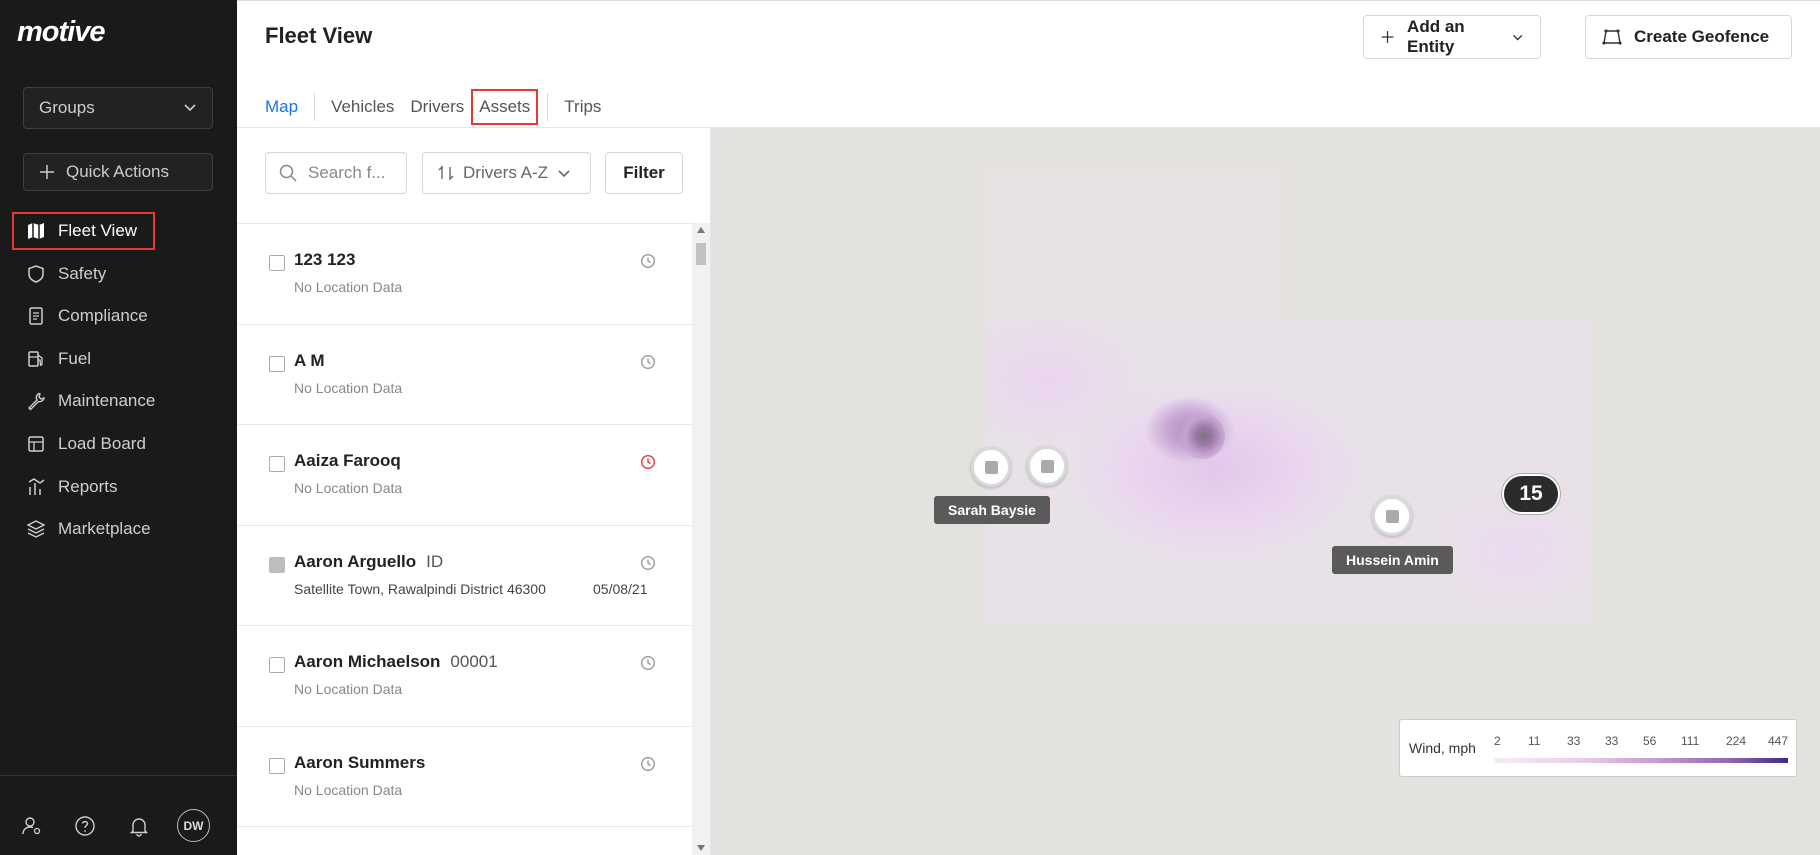 This screenshot has width=1820, height=855. I want to click on tab-trips: Trips, so click(582, 107).